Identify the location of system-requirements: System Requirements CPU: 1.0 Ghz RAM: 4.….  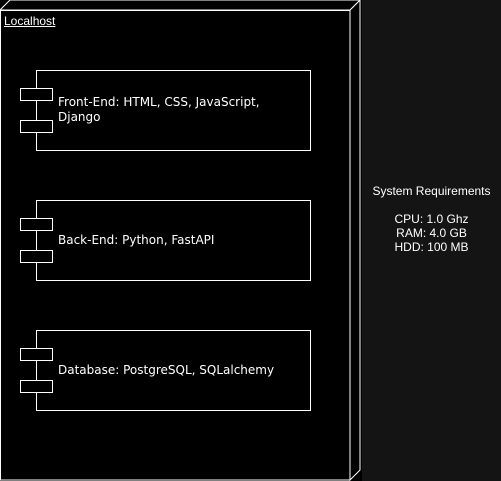
(431, 219).